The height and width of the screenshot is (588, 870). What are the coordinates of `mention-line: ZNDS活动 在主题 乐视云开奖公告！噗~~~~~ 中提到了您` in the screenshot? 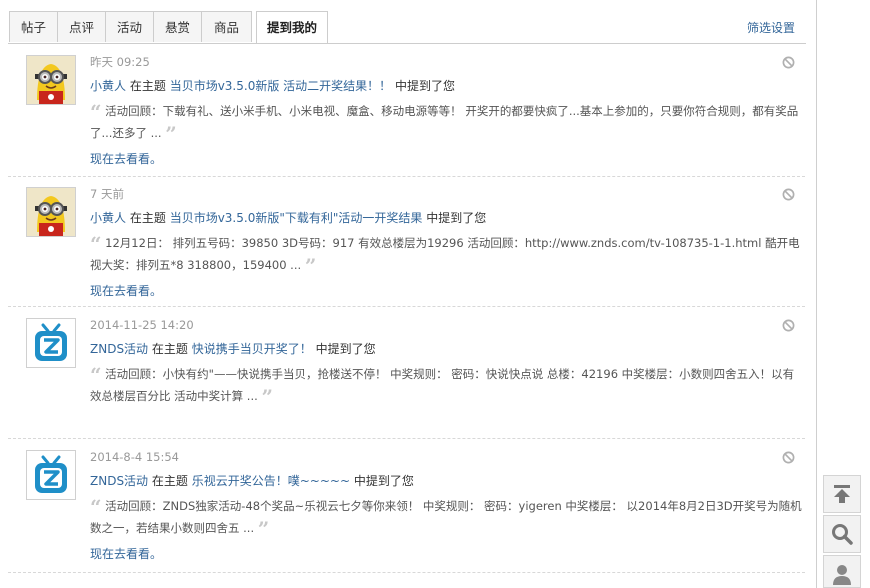 It's located at (252, 480).